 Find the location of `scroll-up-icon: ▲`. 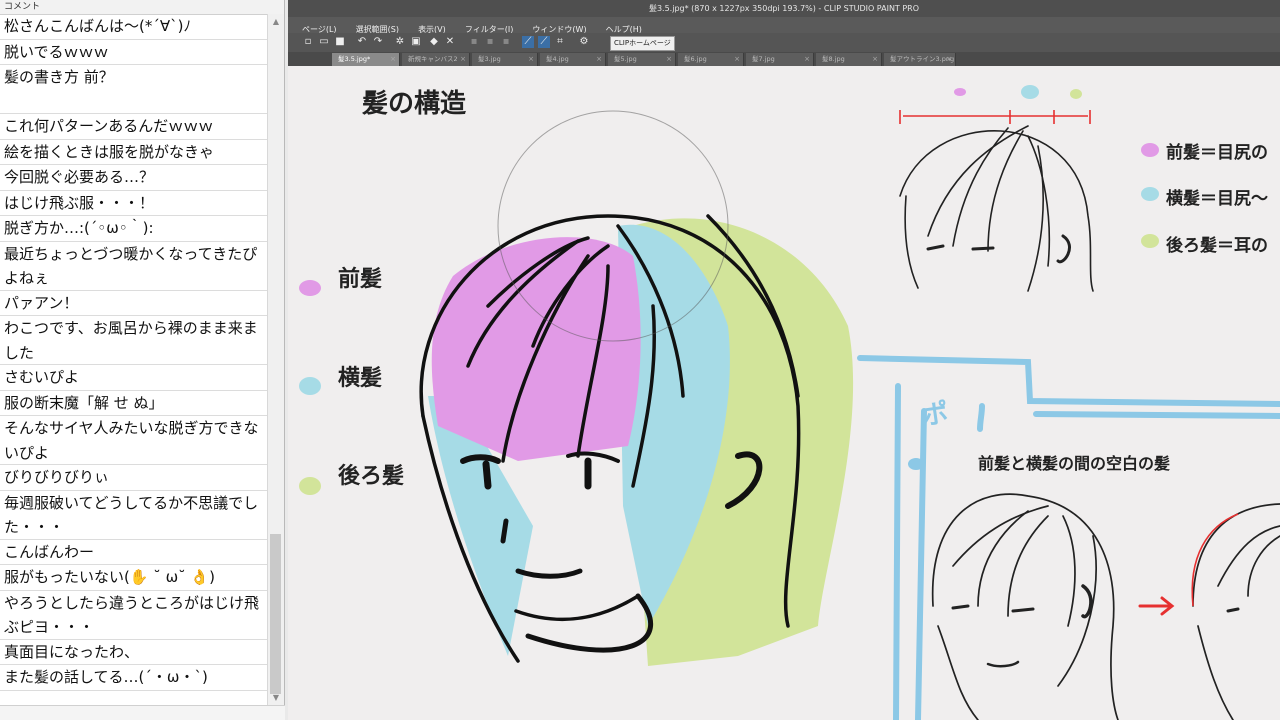

scroll-up-icon: ▲ is located at coordinates (276, 22).